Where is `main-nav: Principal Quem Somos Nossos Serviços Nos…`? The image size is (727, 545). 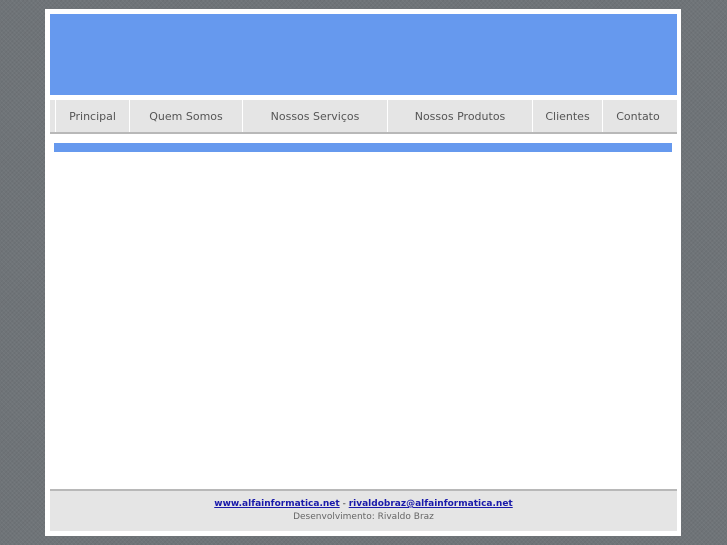
main-nav: Principal Quem Somos Nossos Serviços Nos… is located at coordinates (363, 117).